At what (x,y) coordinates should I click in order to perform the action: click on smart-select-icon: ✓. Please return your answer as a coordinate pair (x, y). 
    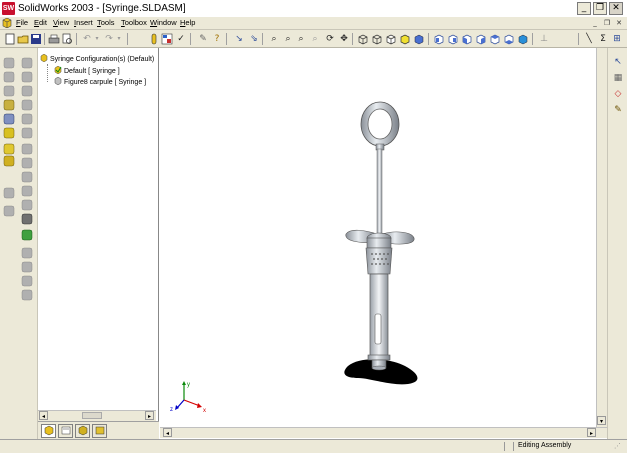
    Looking at the image, I should click on (181, 39).